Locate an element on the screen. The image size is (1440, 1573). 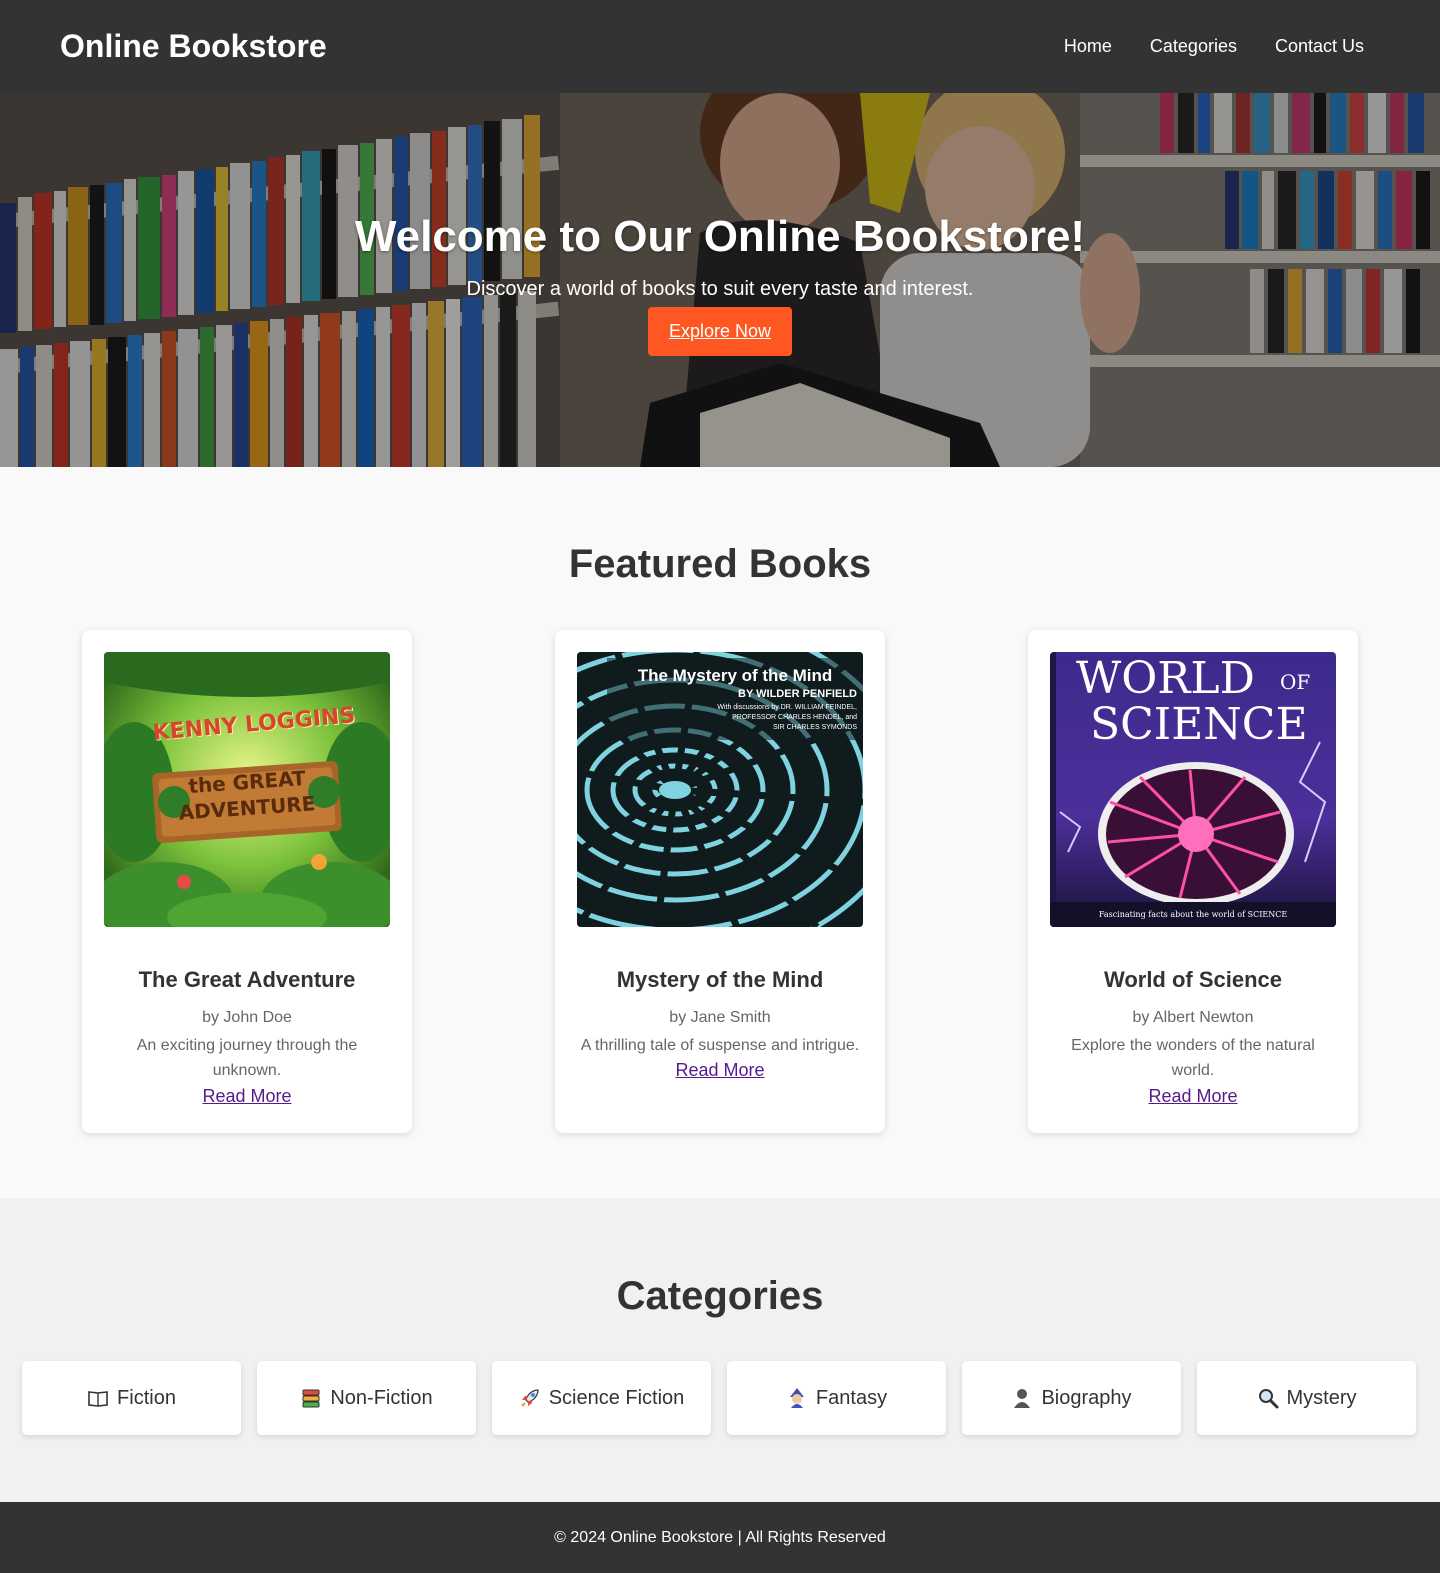
rocket-icon is located at coordinates (529, 1398).